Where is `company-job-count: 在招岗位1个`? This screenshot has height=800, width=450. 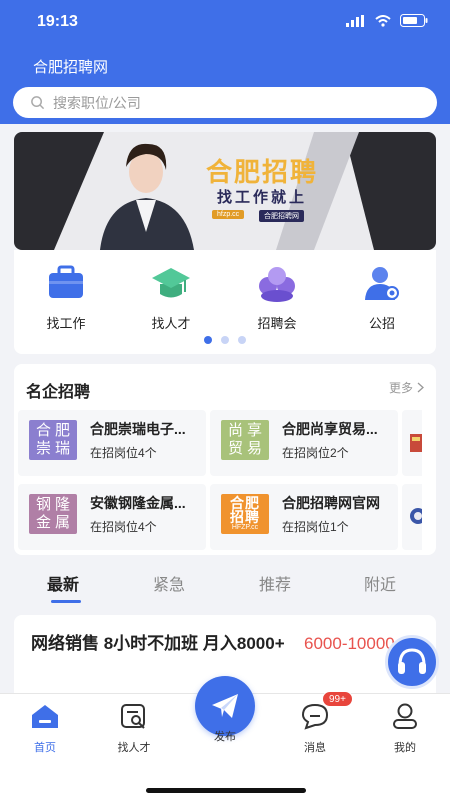 company-job-count: 在招岗位1个 is located at coordinates (315, 527).